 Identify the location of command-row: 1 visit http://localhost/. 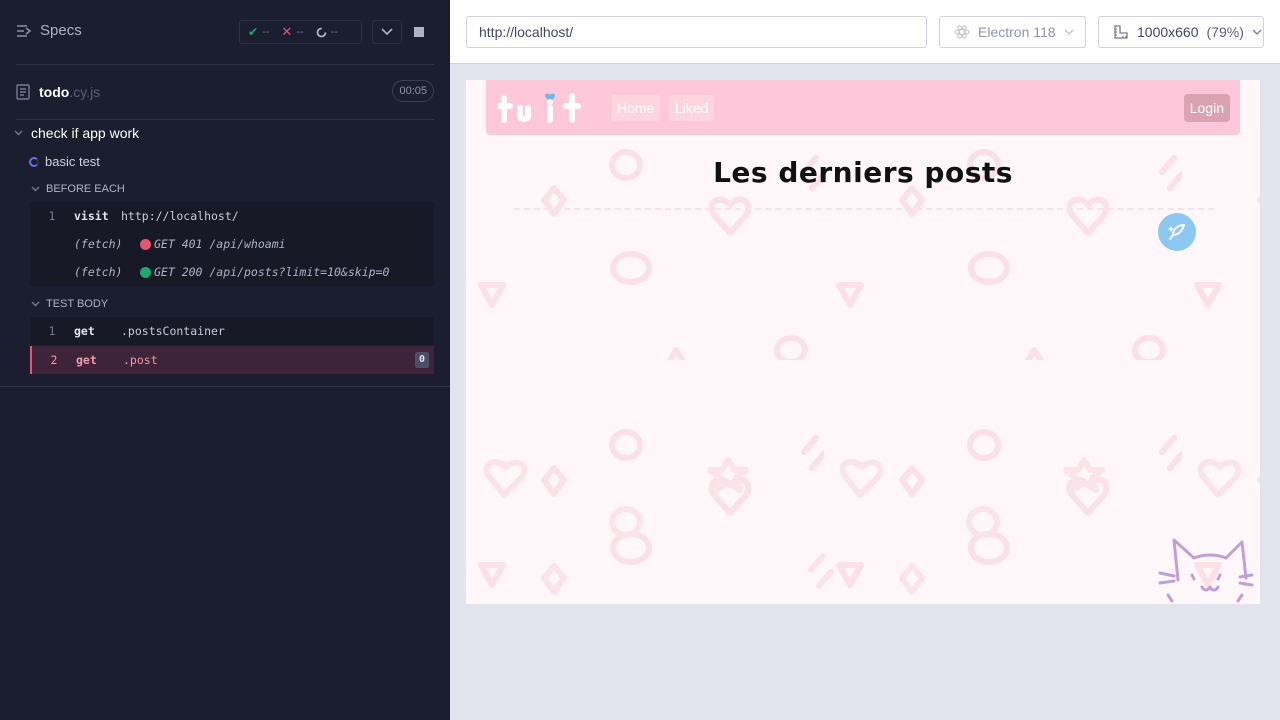
(232, 216).